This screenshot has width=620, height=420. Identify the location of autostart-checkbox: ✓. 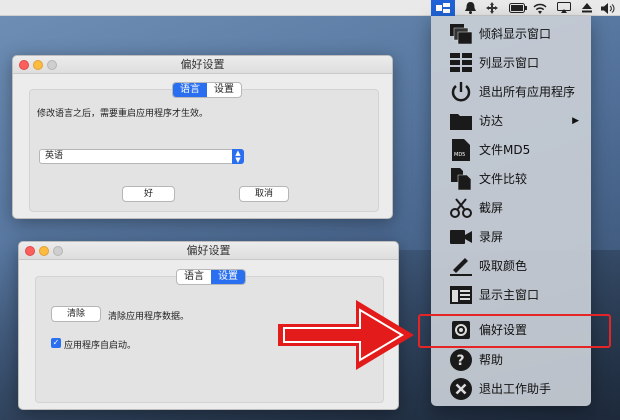
(56, 343).